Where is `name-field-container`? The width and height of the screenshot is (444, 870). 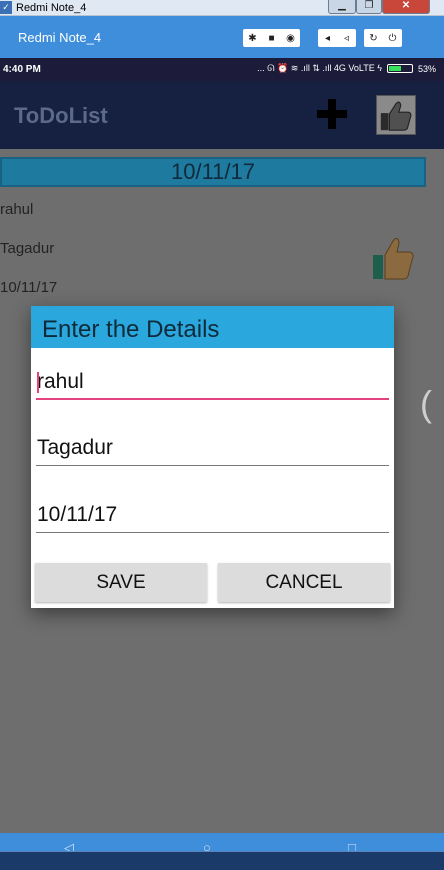 name-field-container is located at coordinates (212, 382).